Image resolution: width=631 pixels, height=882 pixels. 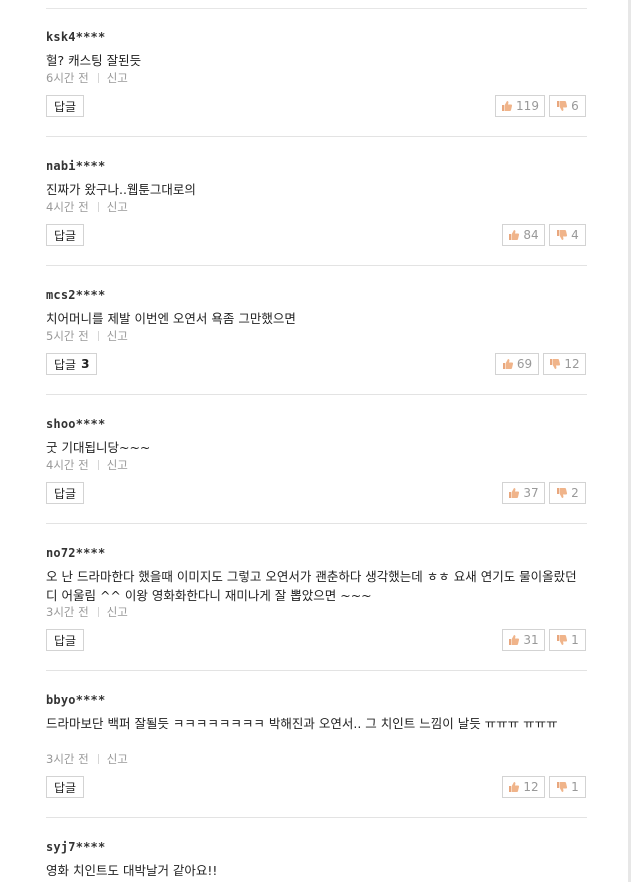 I want to click on comment-time: 5시간 전, so click(x=67, y=336).